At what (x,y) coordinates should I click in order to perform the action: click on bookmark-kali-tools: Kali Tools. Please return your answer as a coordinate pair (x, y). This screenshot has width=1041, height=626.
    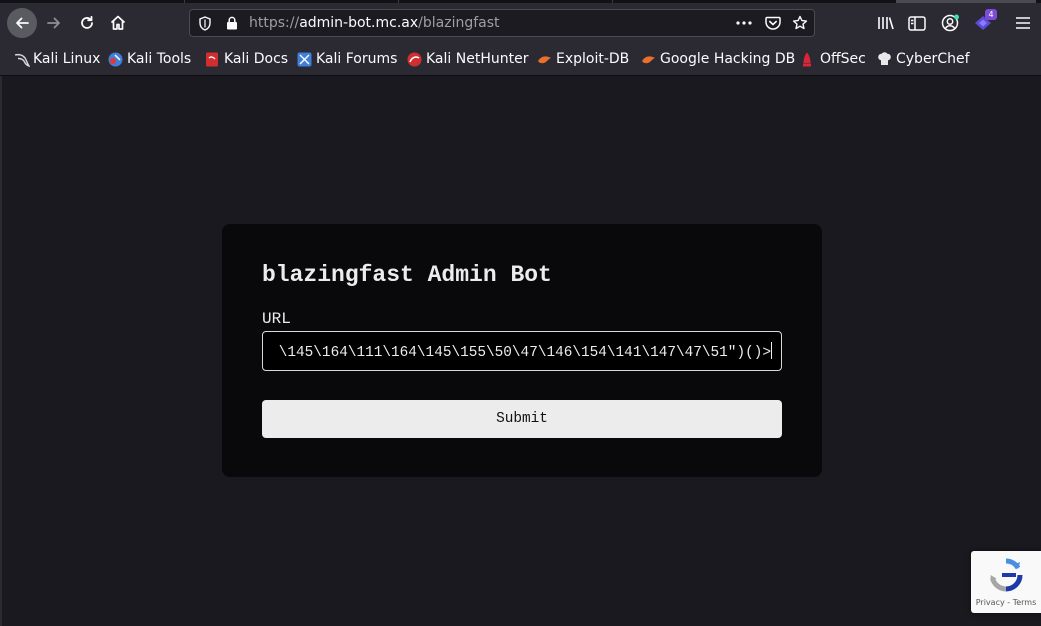
    Looking at the image, I should click on (149, 59).